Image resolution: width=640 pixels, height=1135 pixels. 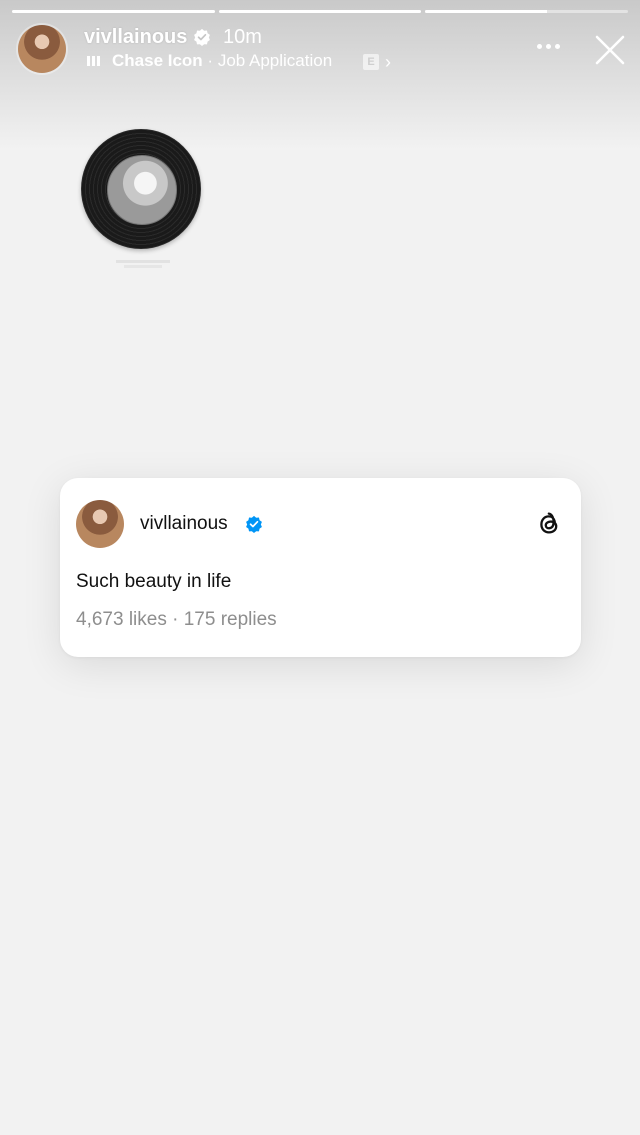 I want to click on threads-username: vivllainous, so click(x=184, y=523).